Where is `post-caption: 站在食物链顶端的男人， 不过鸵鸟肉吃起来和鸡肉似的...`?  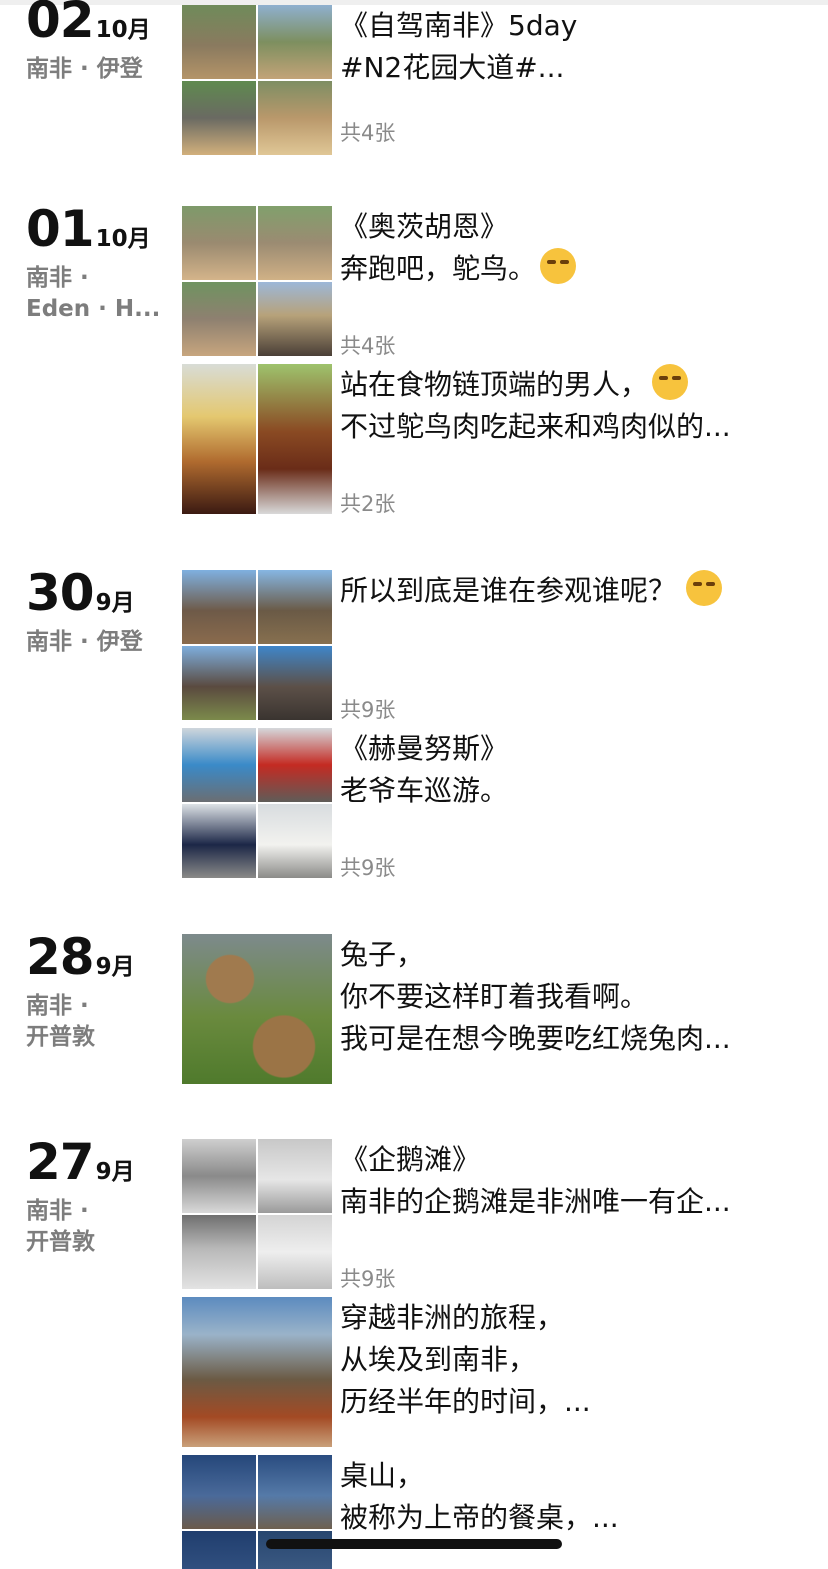
post-caption: 站在食物链顶端的男人， 不过鸵鸟肉吃起来和鸡肉似的... is located at coordinates (575, 406).